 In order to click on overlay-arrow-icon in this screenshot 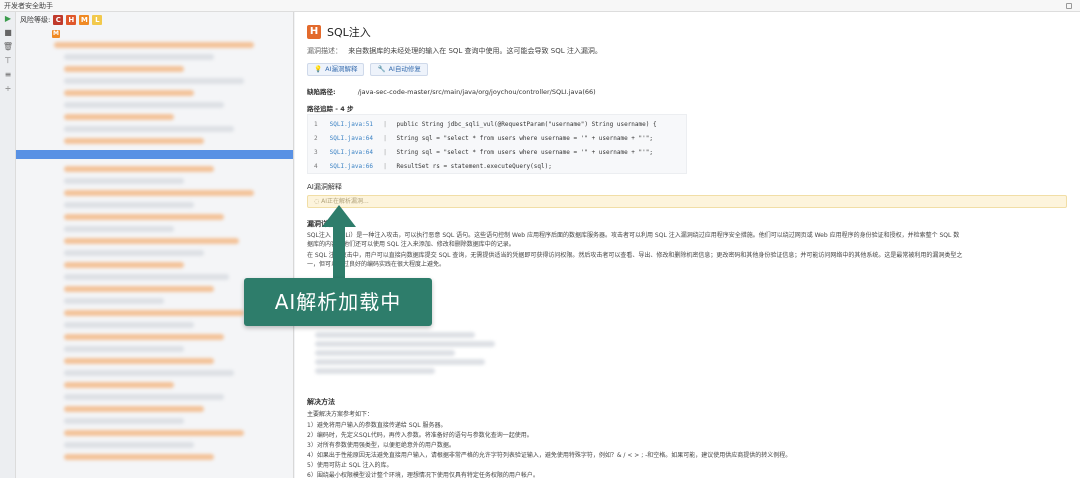, I will do `click(339, 245)`.